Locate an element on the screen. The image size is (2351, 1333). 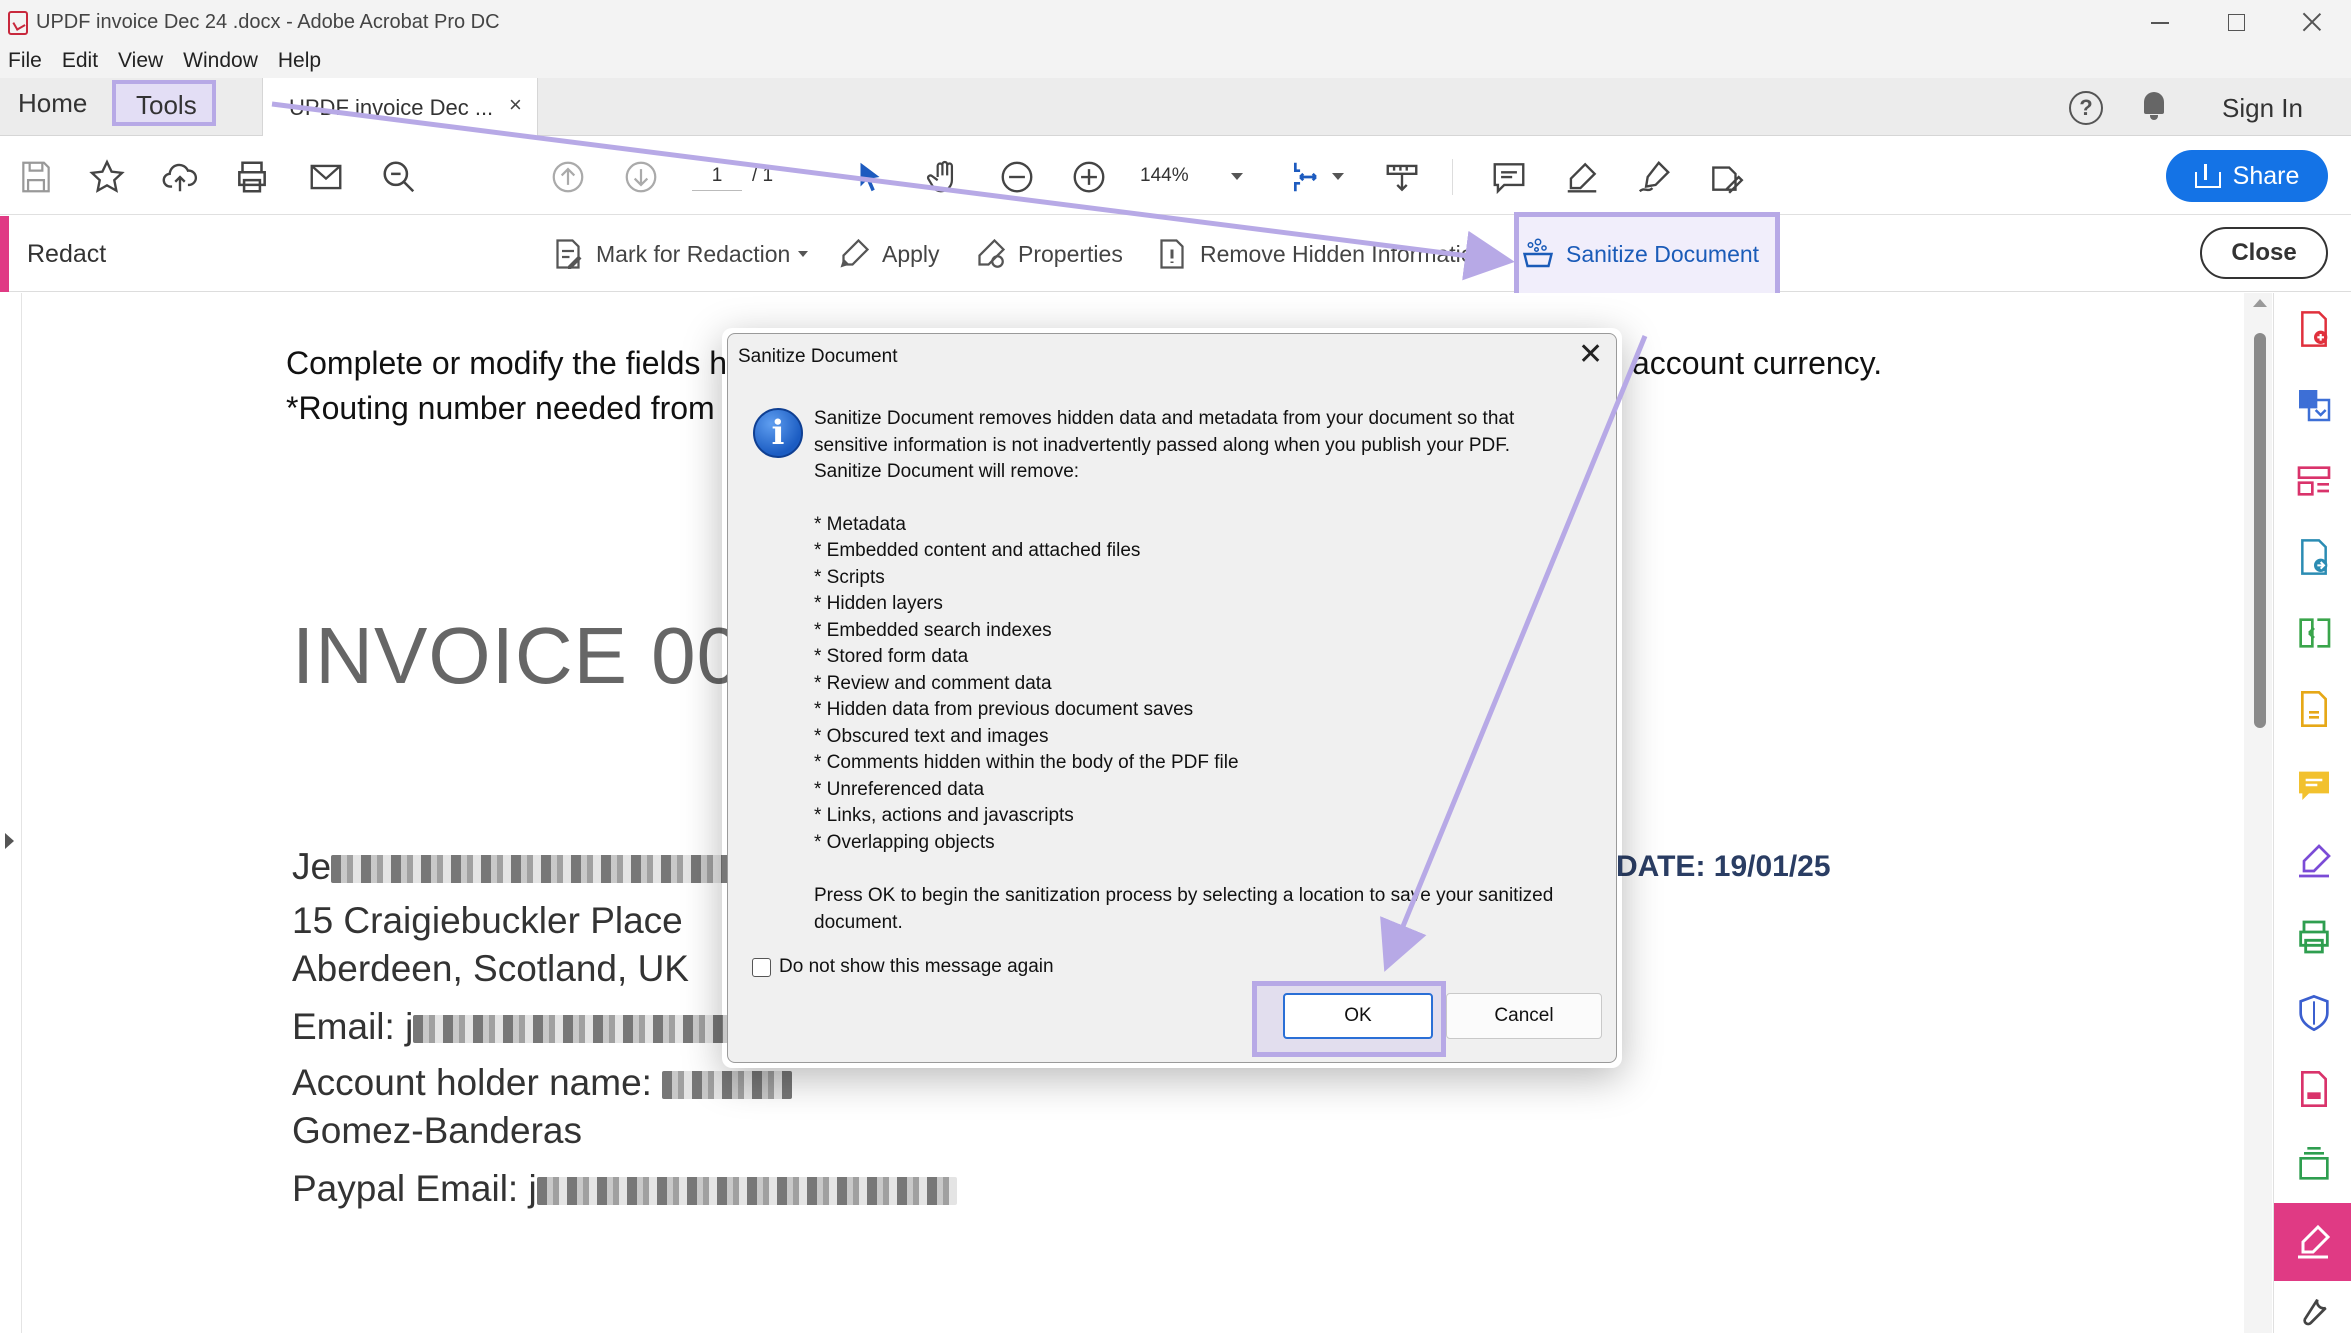
export-pdf-icon is located at coordinates (2314, 405).